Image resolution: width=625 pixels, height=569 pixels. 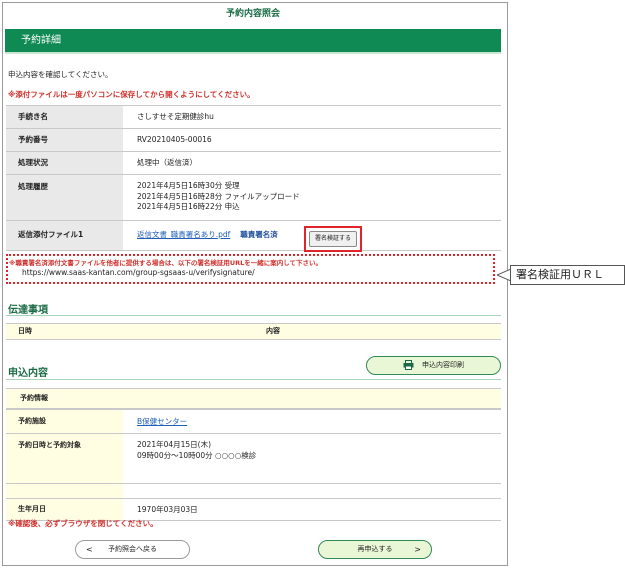 What do you see at coordinates (253, 53) in the screenshot?
I see `band-underline` at bounding box center [253, 53].